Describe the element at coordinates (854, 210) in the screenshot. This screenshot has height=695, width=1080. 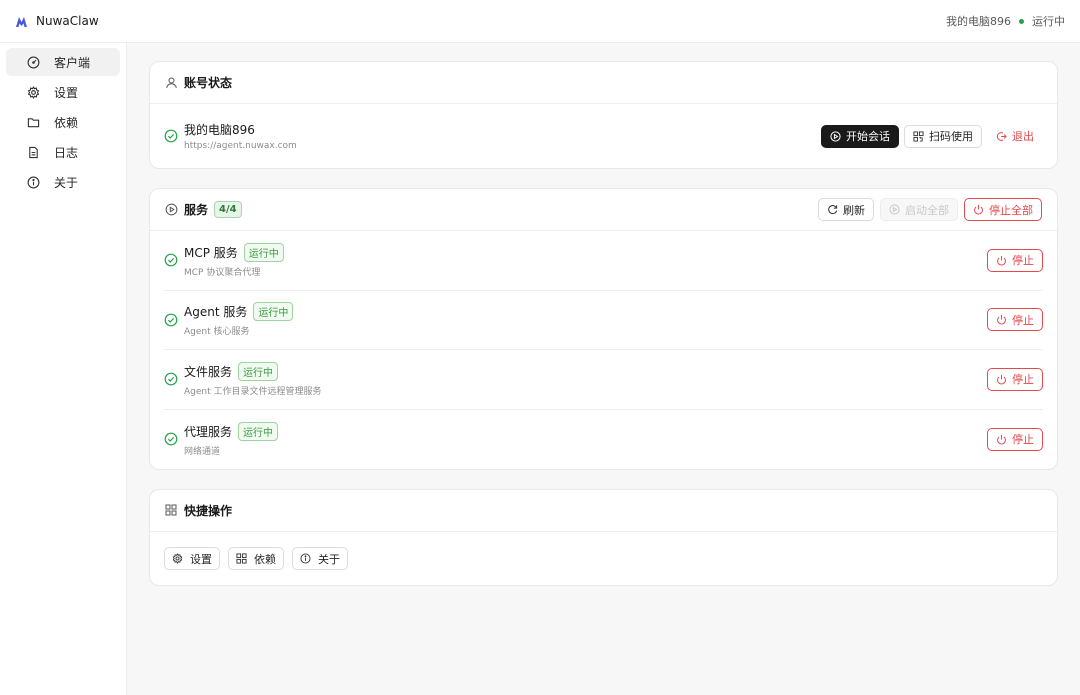
I see `refresh-label: 刷新` at that location.